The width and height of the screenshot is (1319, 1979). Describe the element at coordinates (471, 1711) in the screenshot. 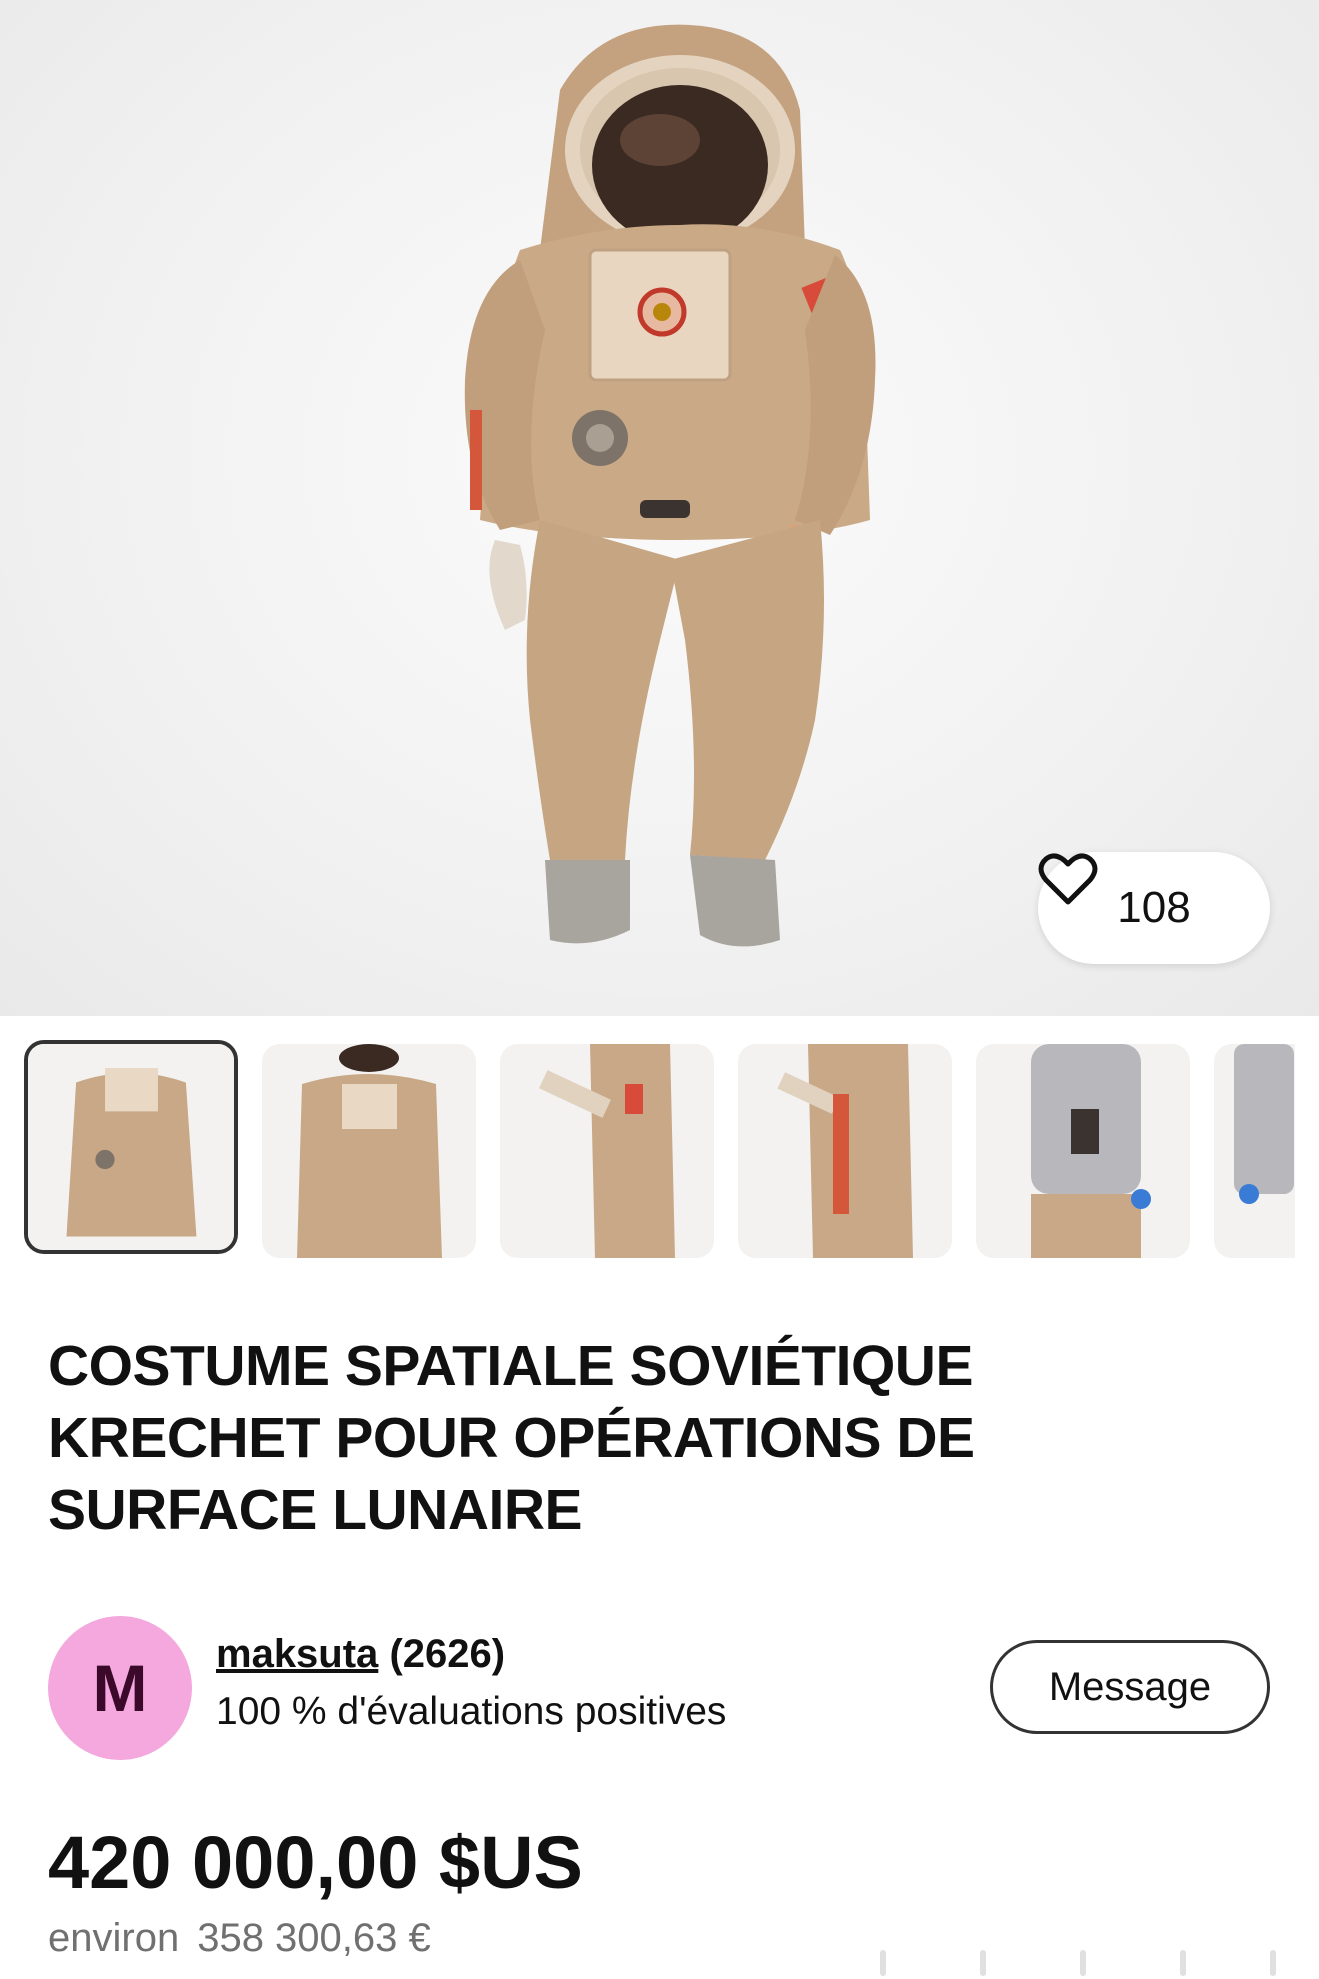

I see `seller-feedback-rate: 100 % d'évaluations positives` at that location.